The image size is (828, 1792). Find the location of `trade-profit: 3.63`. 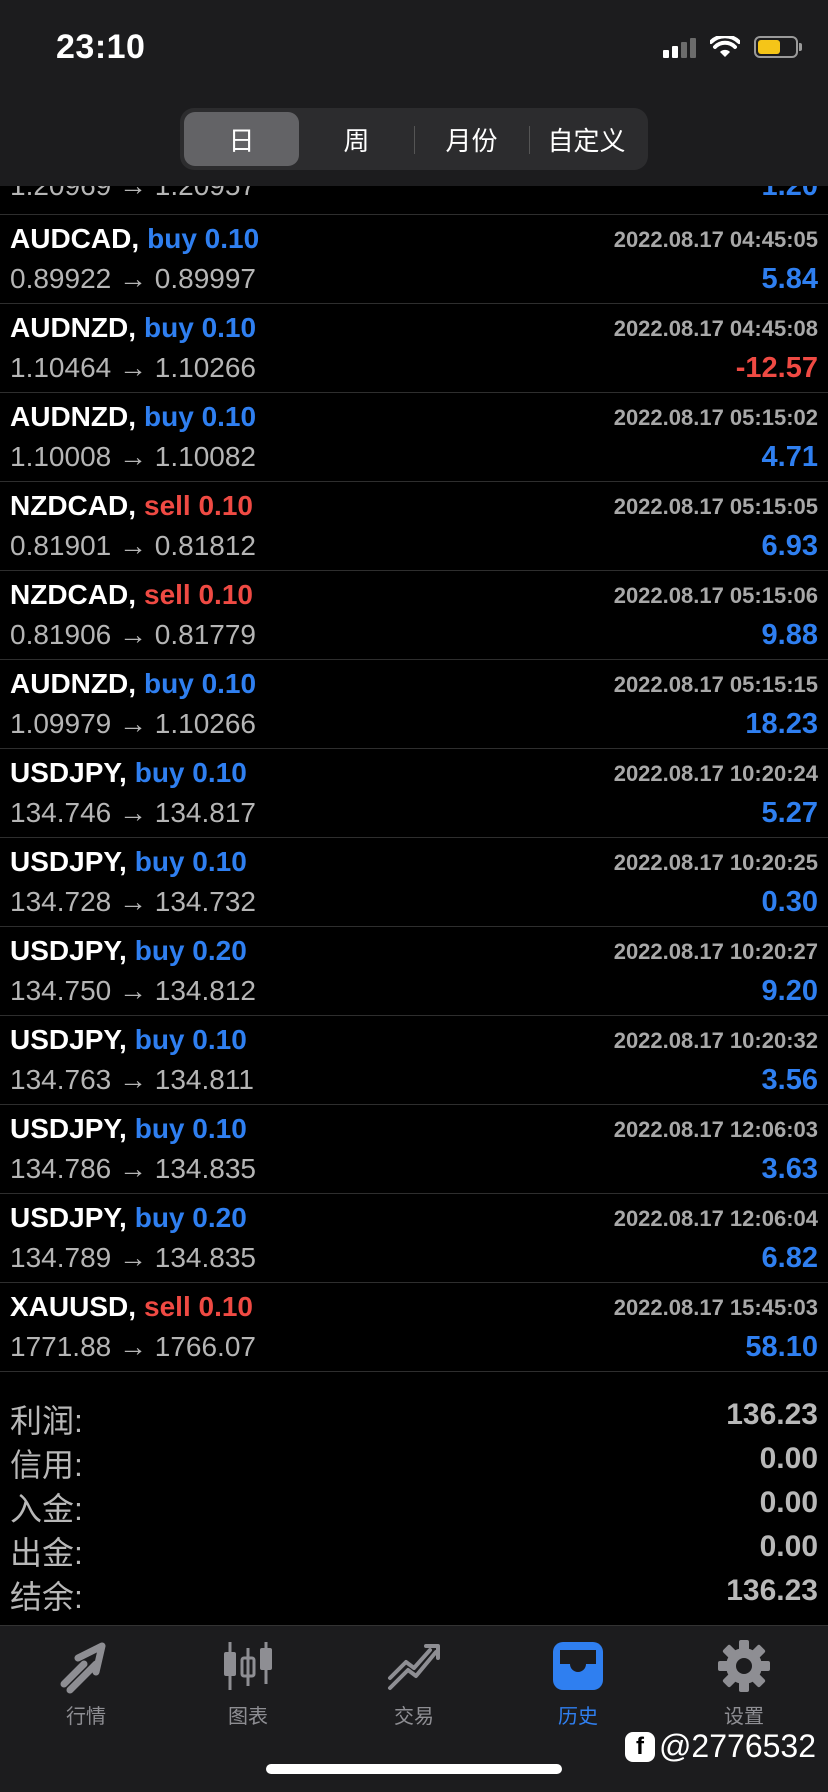

trade-profit: 3.63 is located at coordinates (789, 1169).